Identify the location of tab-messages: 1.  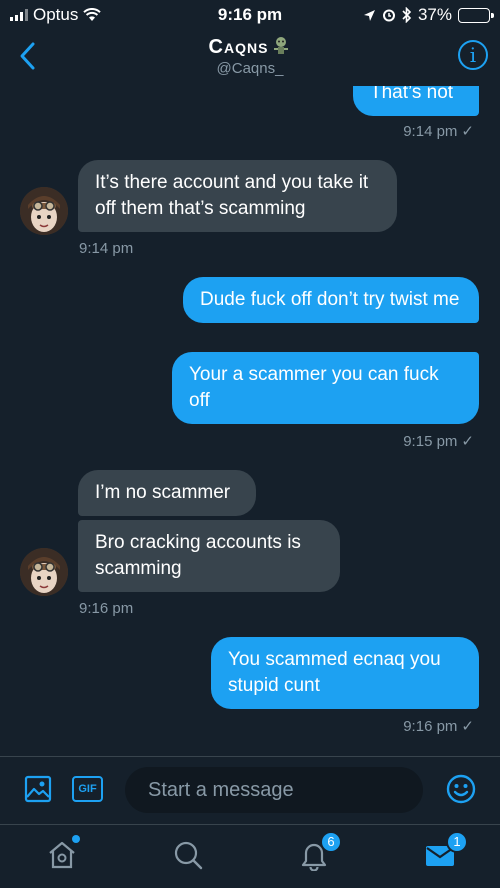
(446, 851).